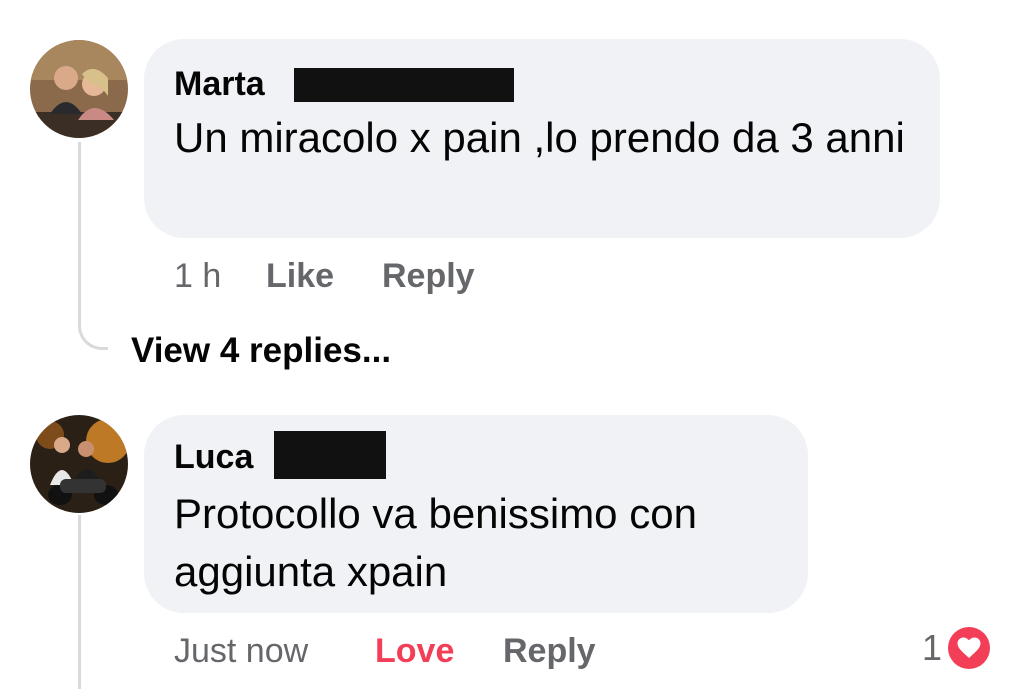 The width and height of the screenshot is (1024, 689). Describe the element at coordinates (414, 651) in the screenshot. I see `love-reaction-button: Love` at that location.